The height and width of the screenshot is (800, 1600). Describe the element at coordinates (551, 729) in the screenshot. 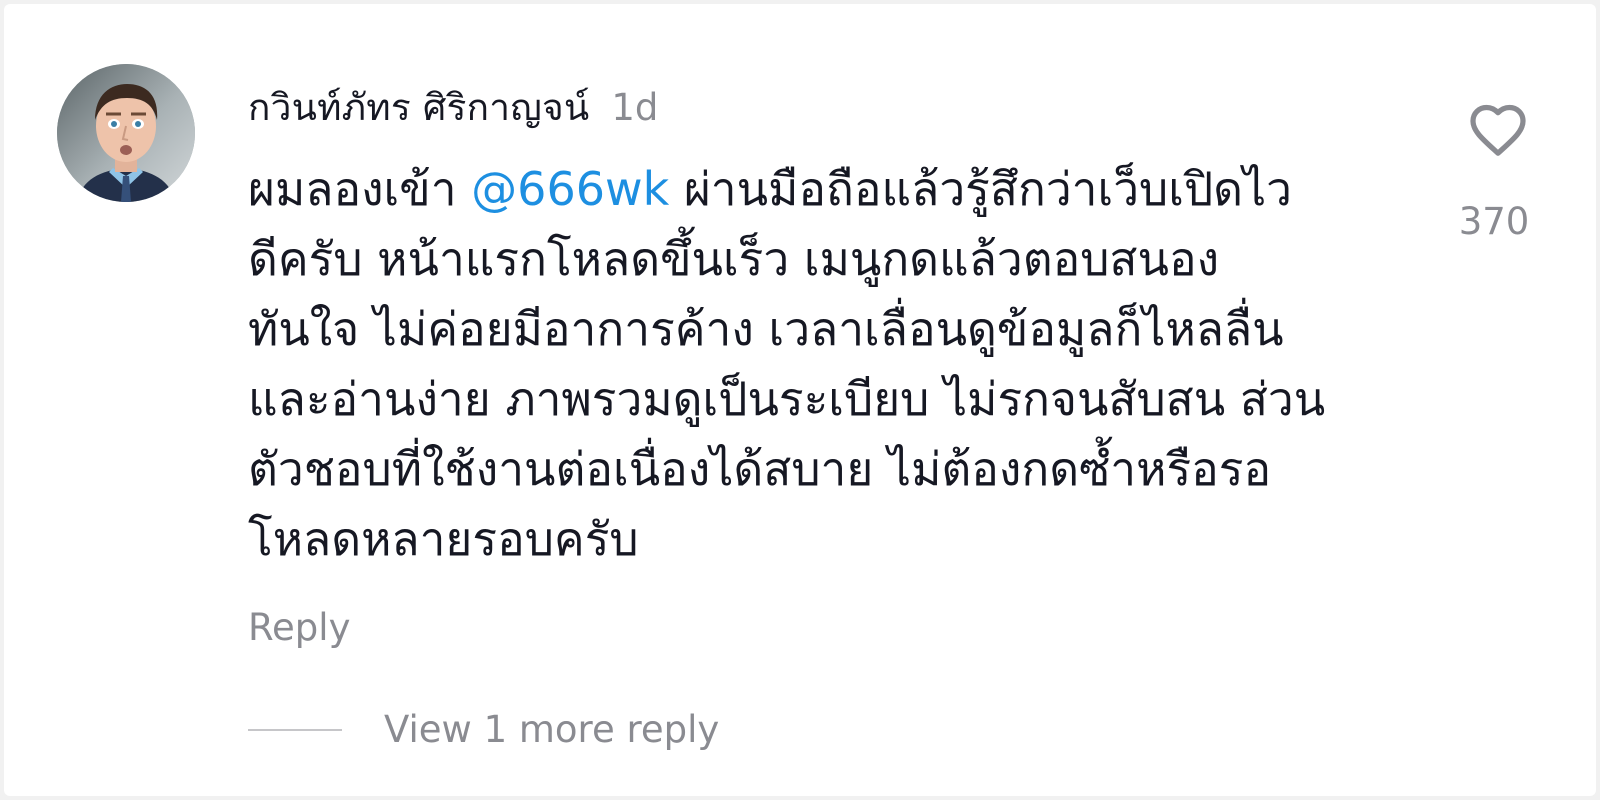

I see `view-more-replies-label: View 1 more reply` at that location.